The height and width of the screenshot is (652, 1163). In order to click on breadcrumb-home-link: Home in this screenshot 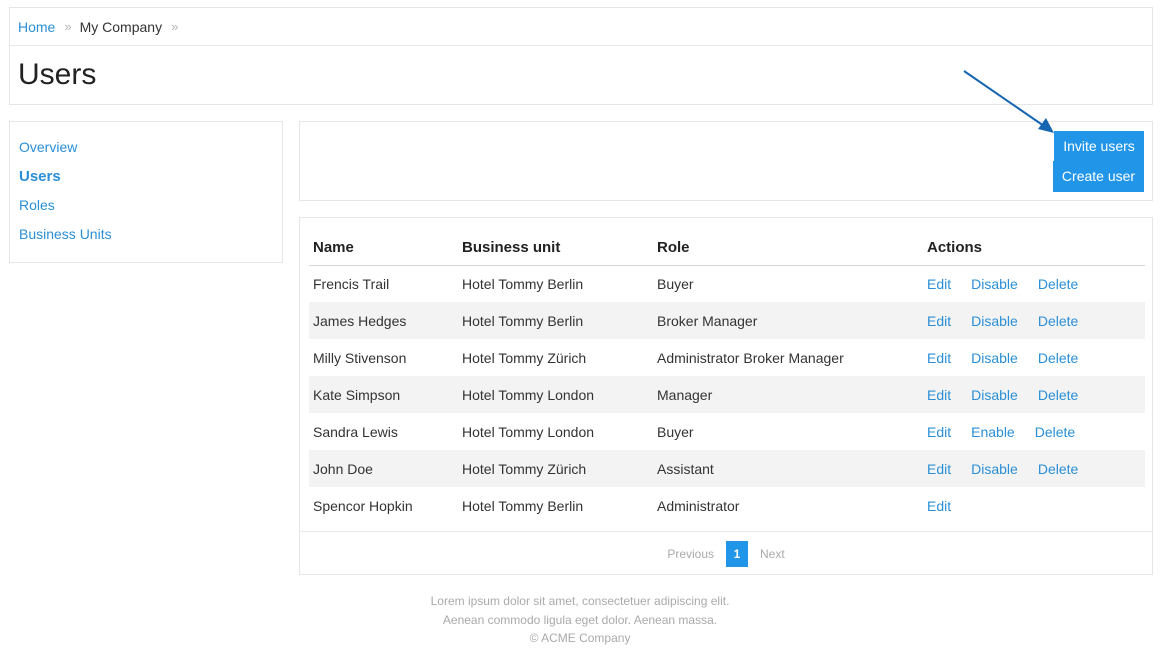, I will do `click(36, 27)`.